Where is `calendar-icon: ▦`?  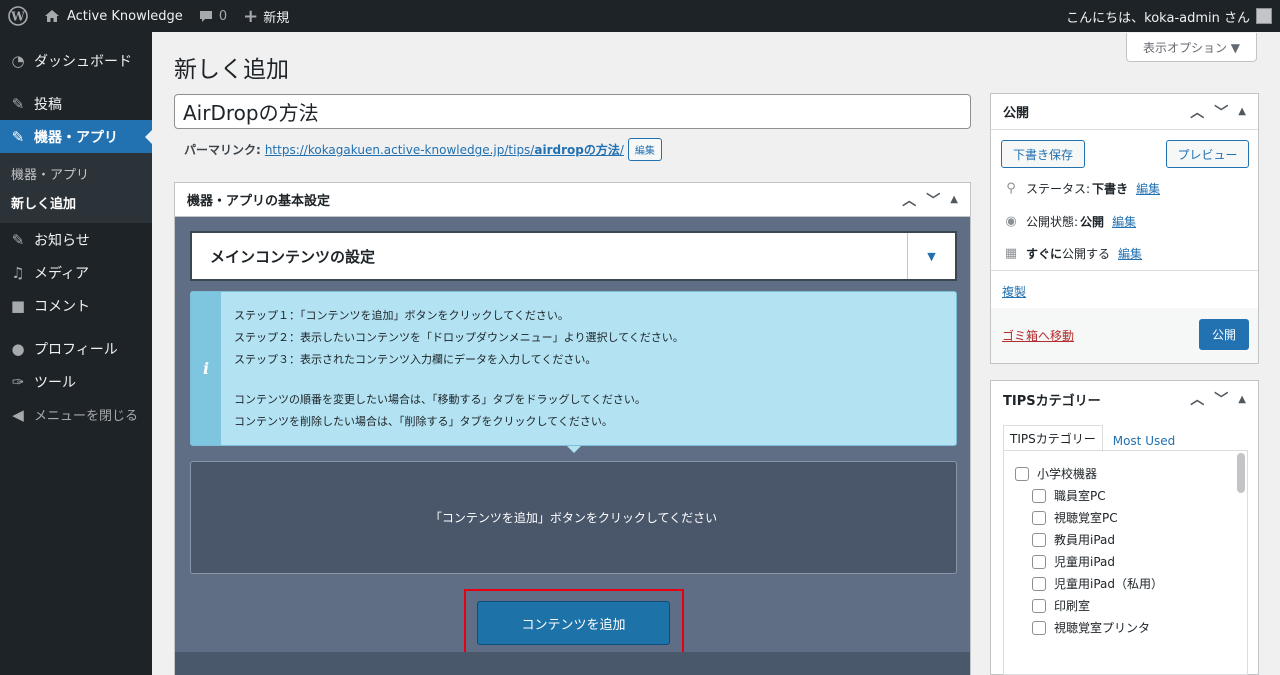 calendar-icon: ▦ is located at coordinates (1011, 253).